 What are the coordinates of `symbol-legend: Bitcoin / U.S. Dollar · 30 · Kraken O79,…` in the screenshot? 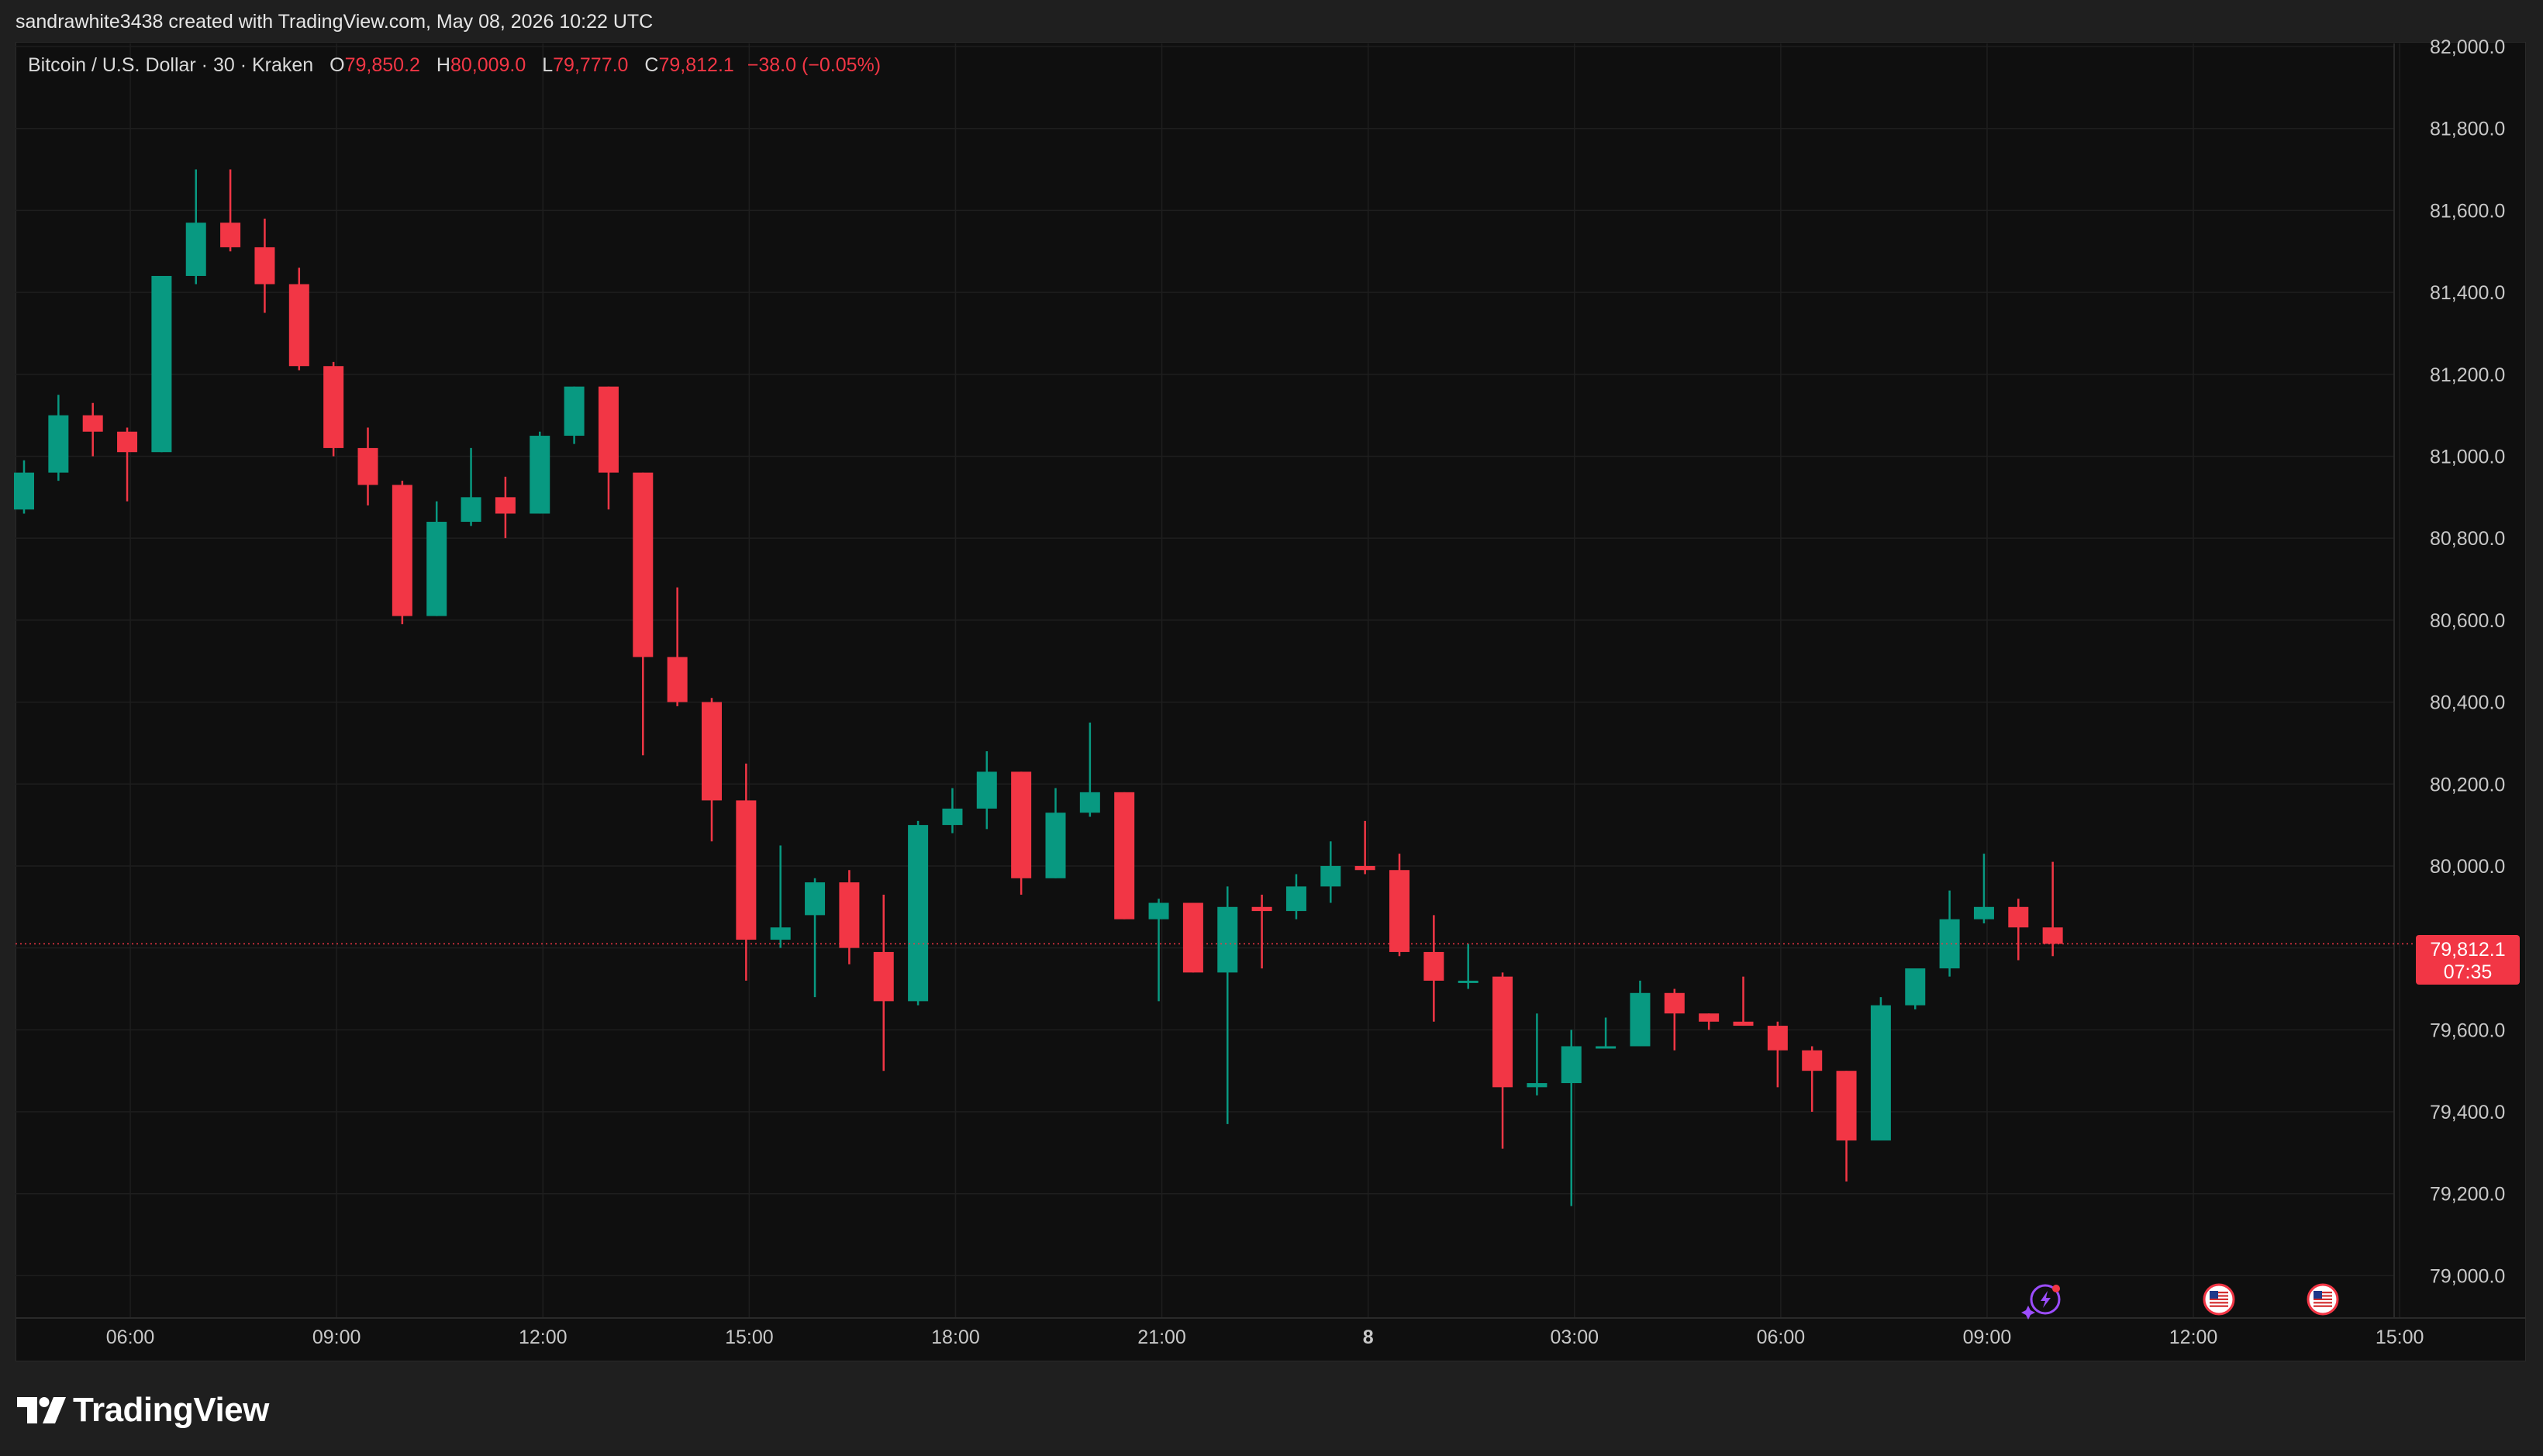 It's located at (454, 65).